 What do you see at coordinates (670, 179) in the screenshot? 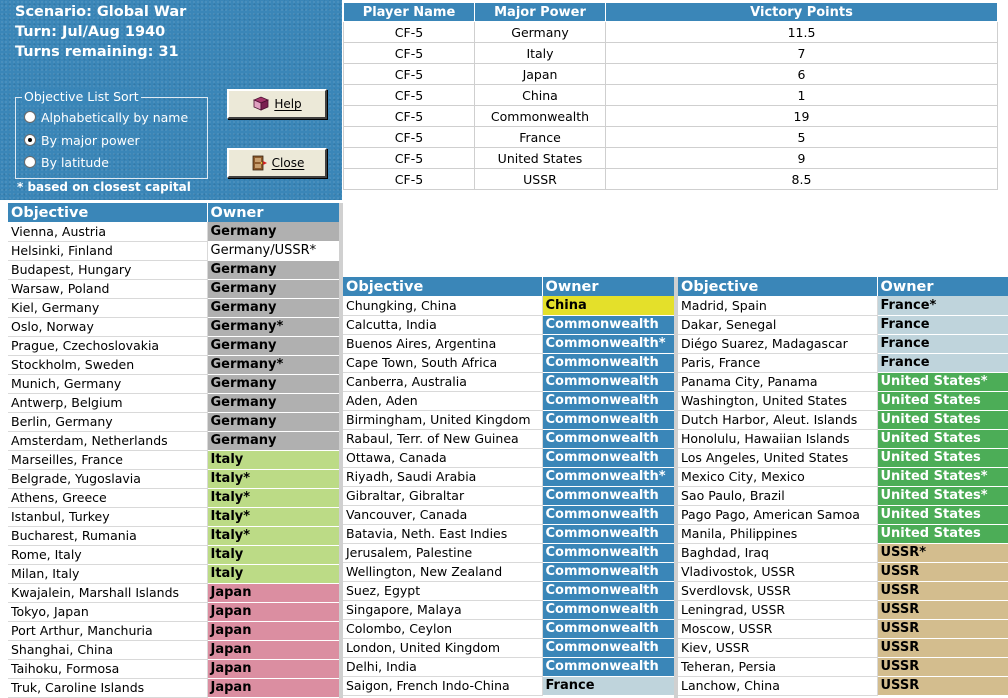
I see `victory-points-row: CF-5 USSR 8.5` at bounding box center [670, 179].